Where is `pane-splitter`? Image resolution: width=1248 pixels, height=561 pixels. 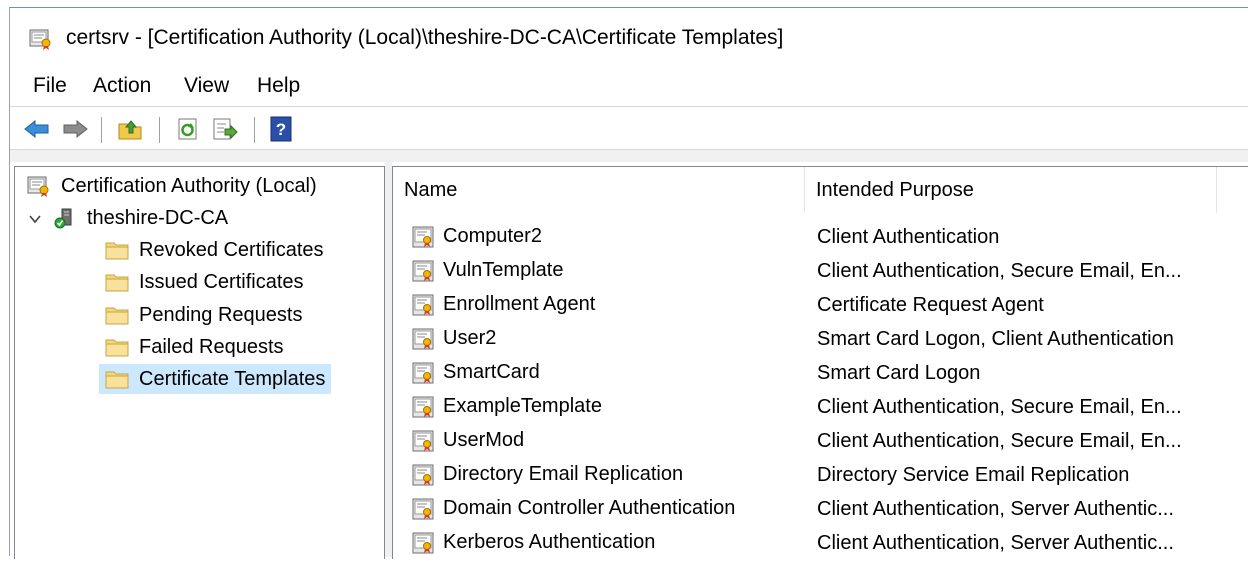
pane-splitter is located at coordinates (388, 359).